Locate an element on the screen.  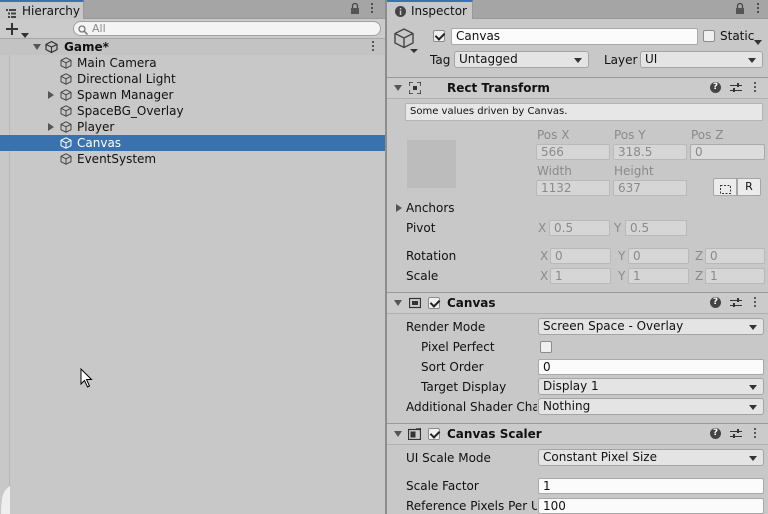
rect-transform-icon is located at coordinates (415, 88).